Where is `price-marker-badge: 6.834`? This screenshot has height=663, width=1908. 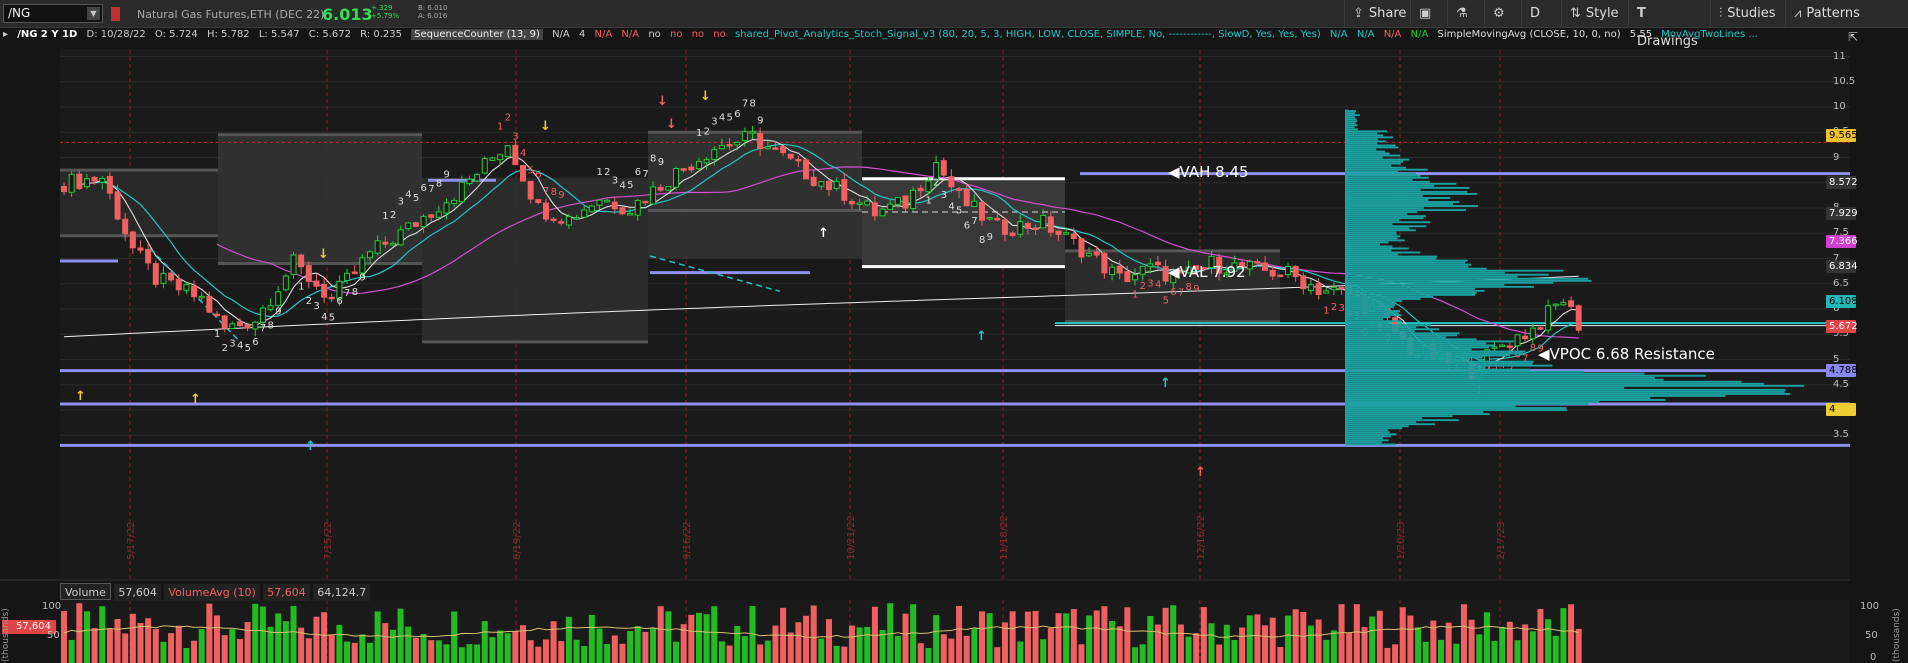 price-marker-badge: 6.834 is located at coordinates (1842, 267).